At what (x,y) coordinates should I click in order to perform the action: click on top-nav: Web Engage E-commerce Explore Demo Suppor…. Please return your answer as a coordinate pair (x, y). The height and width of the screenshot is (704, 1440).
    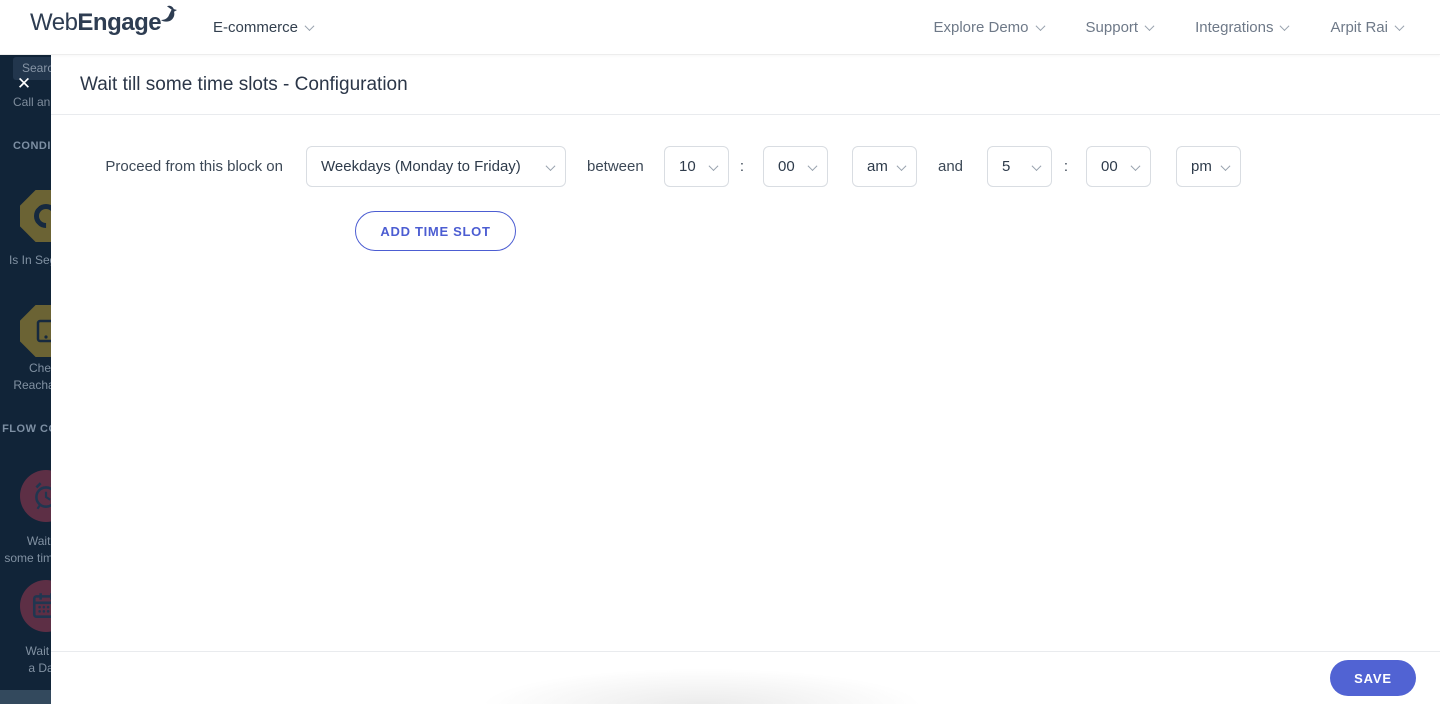
    Looking at the image, I should click on (720, 27).